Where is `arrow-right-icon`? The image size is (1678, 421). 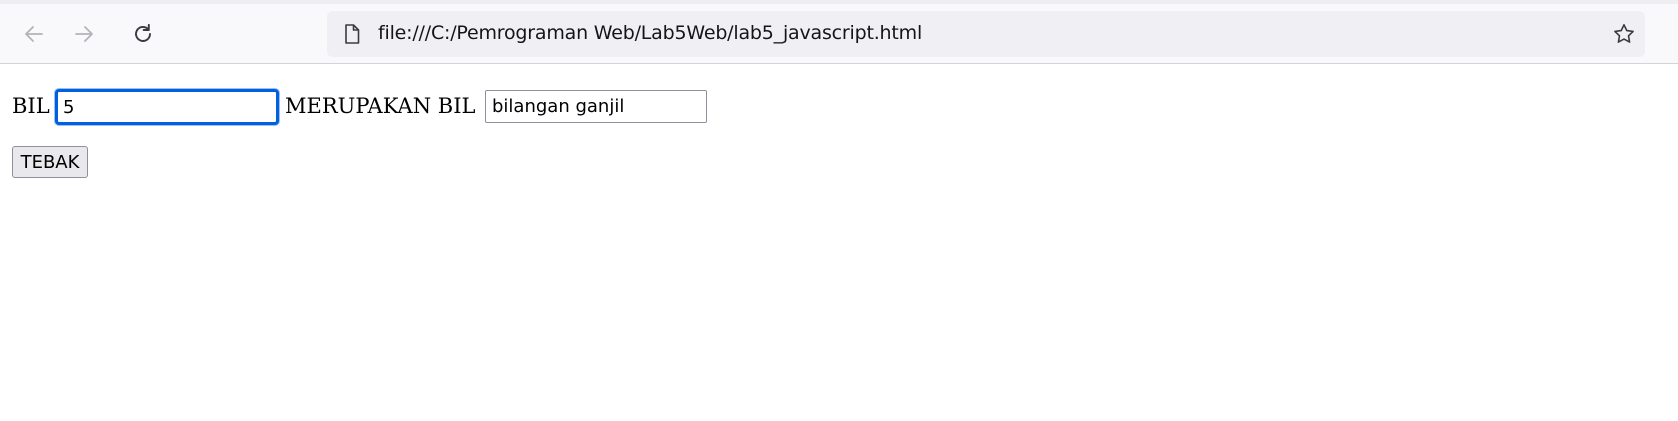 arrow-right-icon is located at coordinates (84, 34).